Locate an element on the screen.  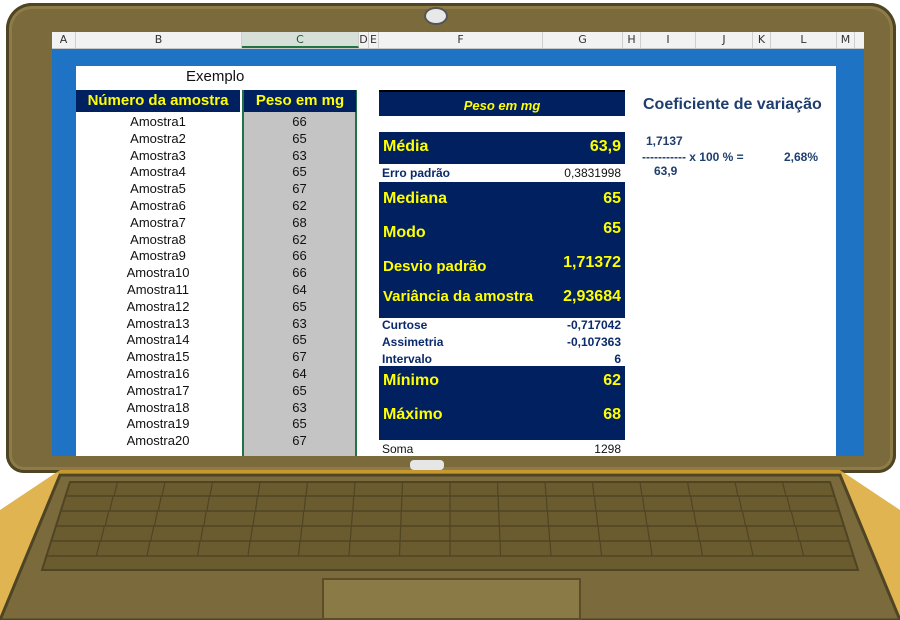
weight-header: Peso em mg is located at coordinates (300, 101).